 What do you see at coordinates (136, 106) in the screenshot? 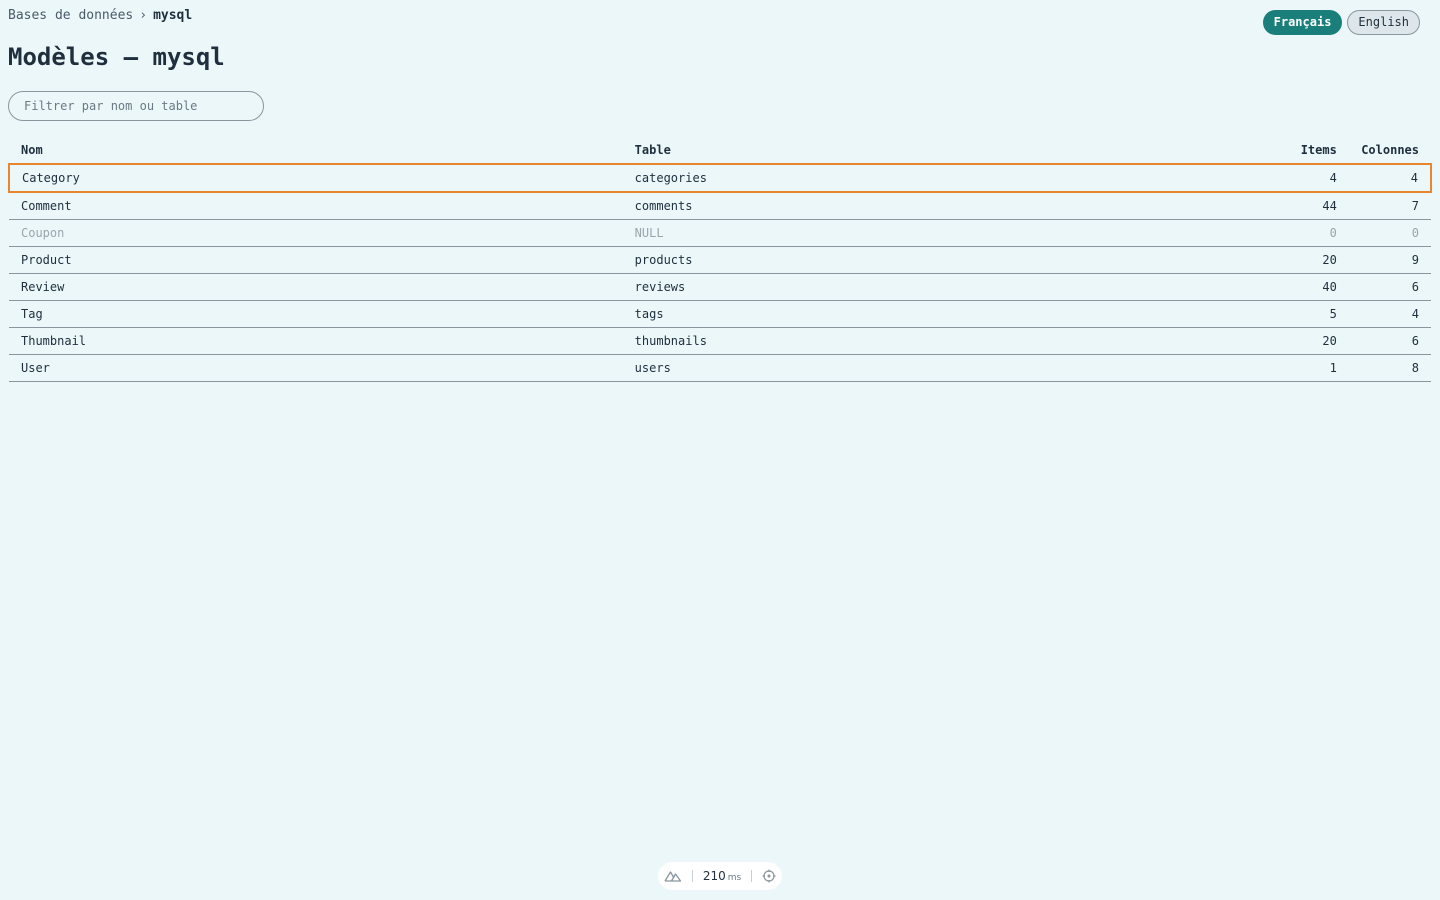
I see `filter-input` at bounding box center [136, 106].